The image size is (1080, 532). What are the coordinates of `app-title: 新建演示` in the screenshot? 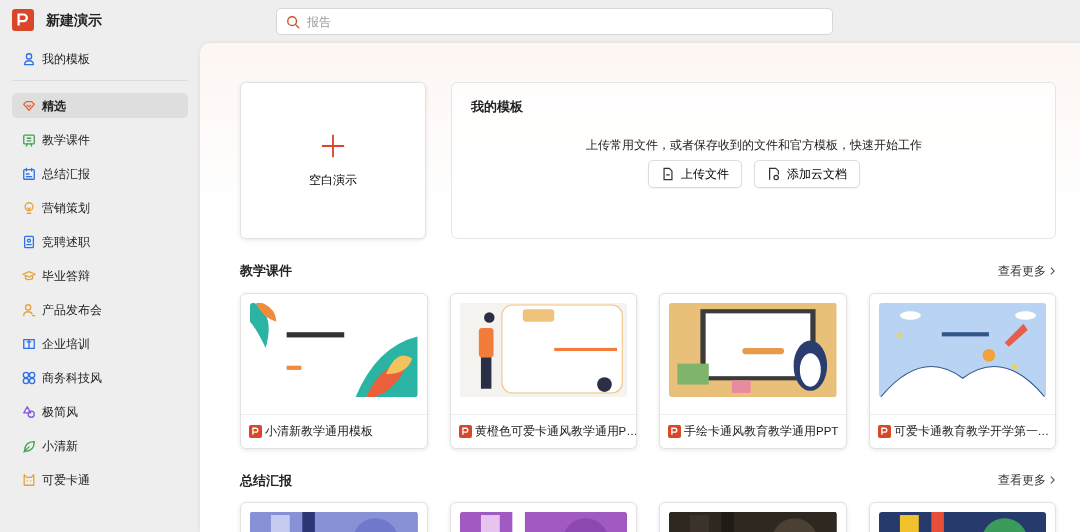 It's located at (74, 20).